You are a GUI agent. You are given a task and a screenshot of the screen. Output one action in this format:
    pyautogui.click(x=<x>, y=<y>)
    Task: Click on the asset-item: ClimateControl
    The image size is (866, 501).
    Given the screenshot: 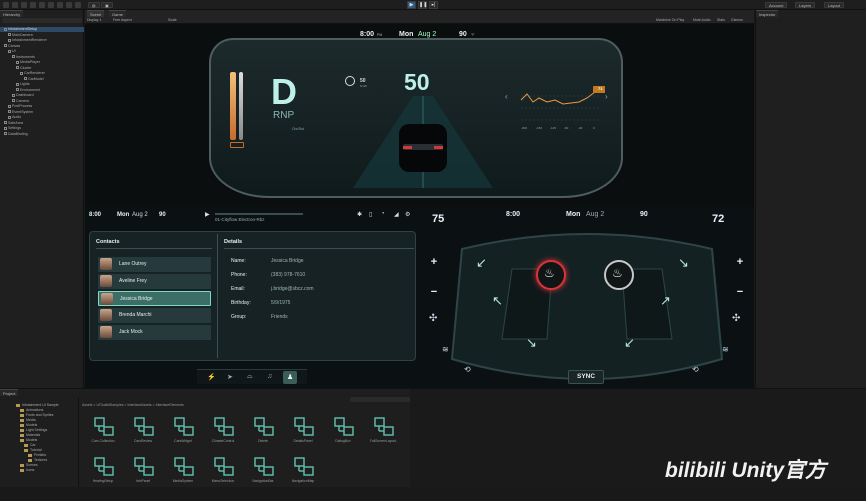 What is the action you would take?
    pyautogui.click(x=223, y=439)
    